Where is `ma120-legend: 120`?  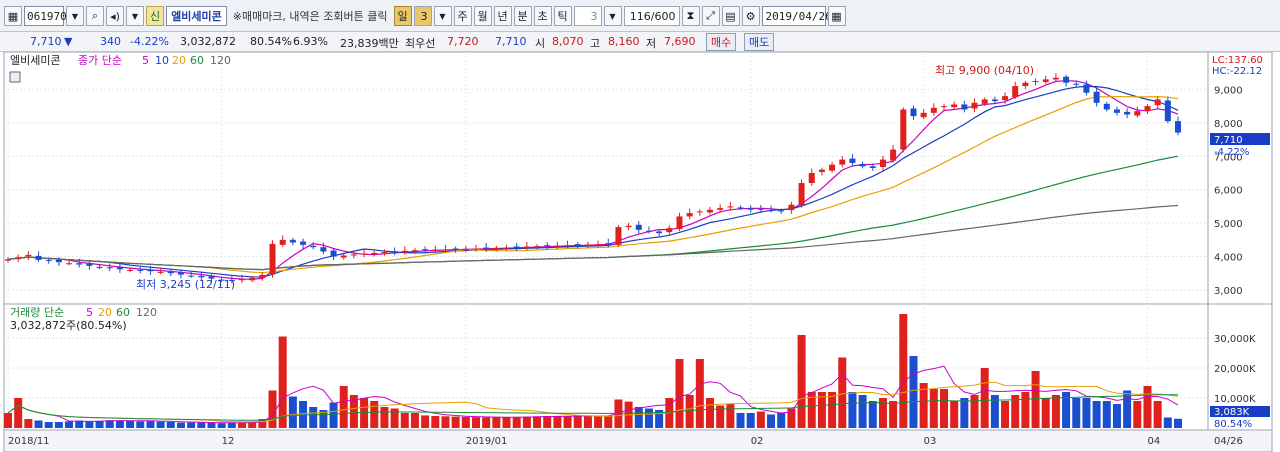
ma120-legend: 120 is located at coordinates (220, 60).